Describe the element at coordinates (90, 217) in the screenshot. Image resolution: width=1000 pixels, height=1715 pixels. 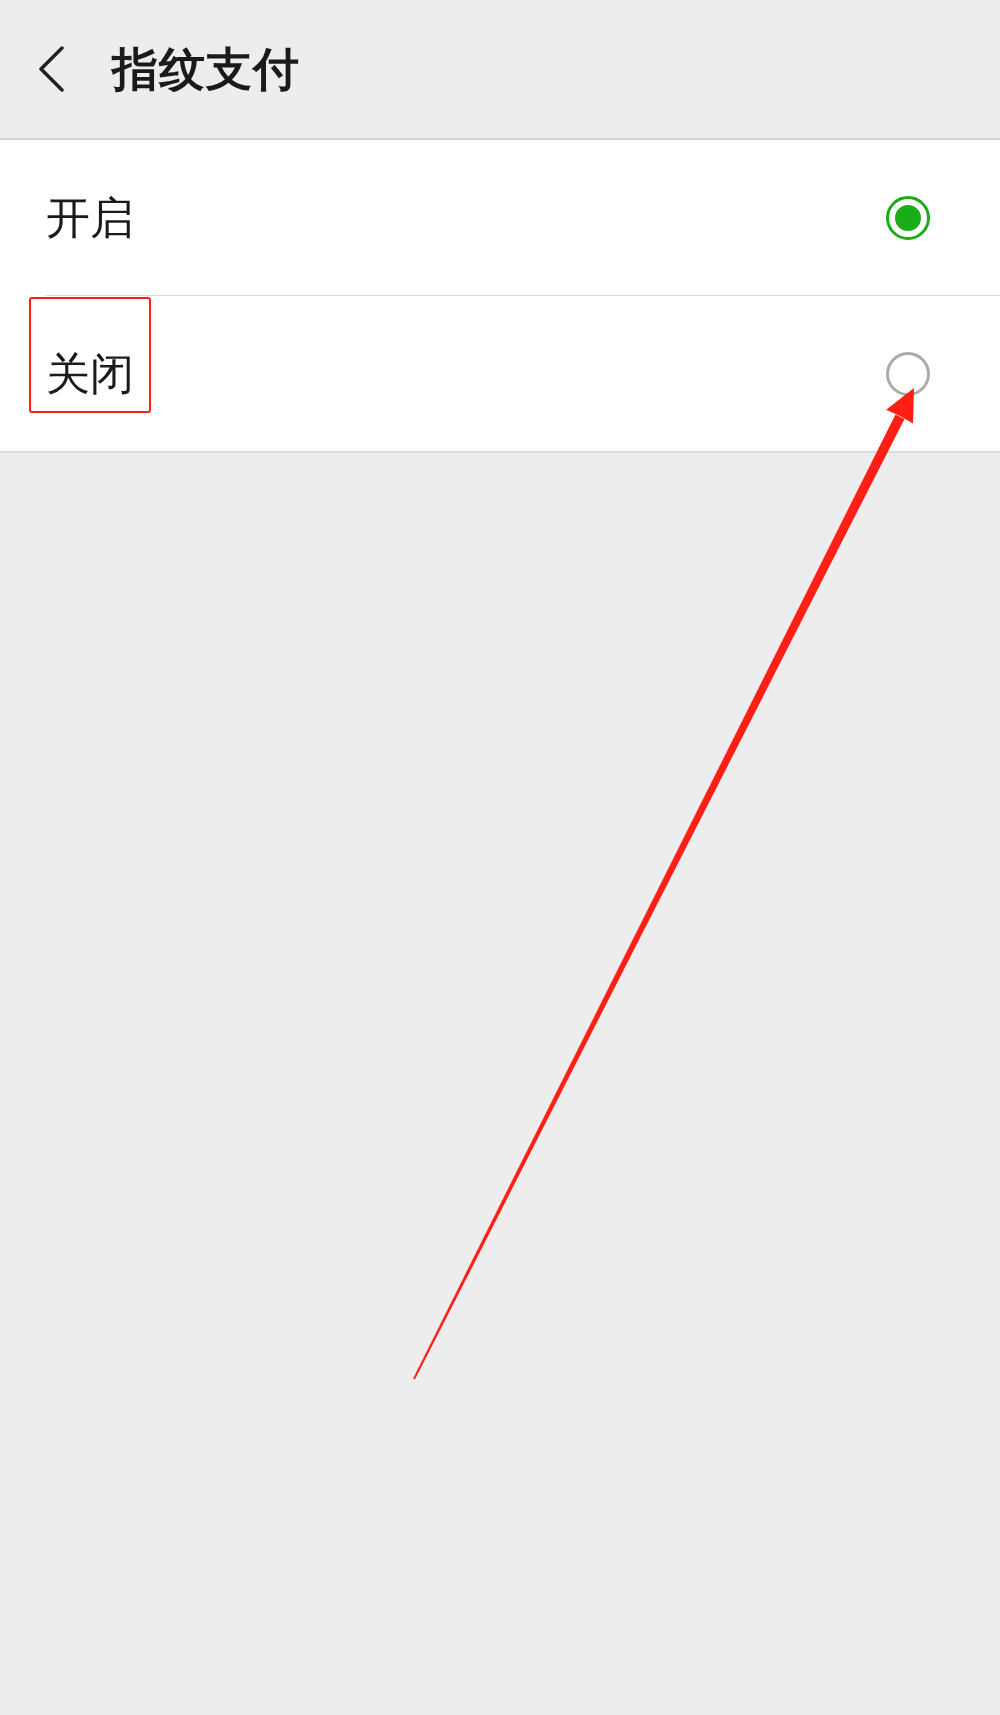
I see `option-label: 开启` at that location.